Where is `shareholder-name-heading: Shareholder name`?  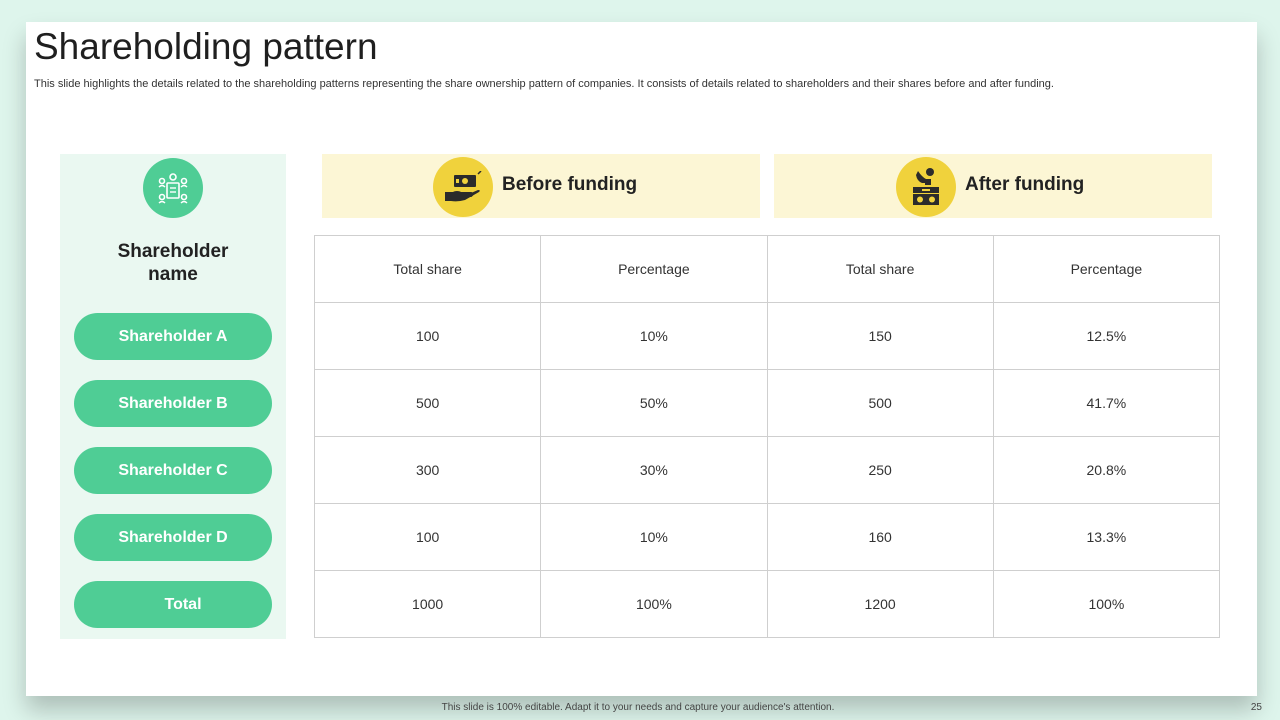
shareholder-name-heading: Shareholder name is located at coordinates (173, 263).